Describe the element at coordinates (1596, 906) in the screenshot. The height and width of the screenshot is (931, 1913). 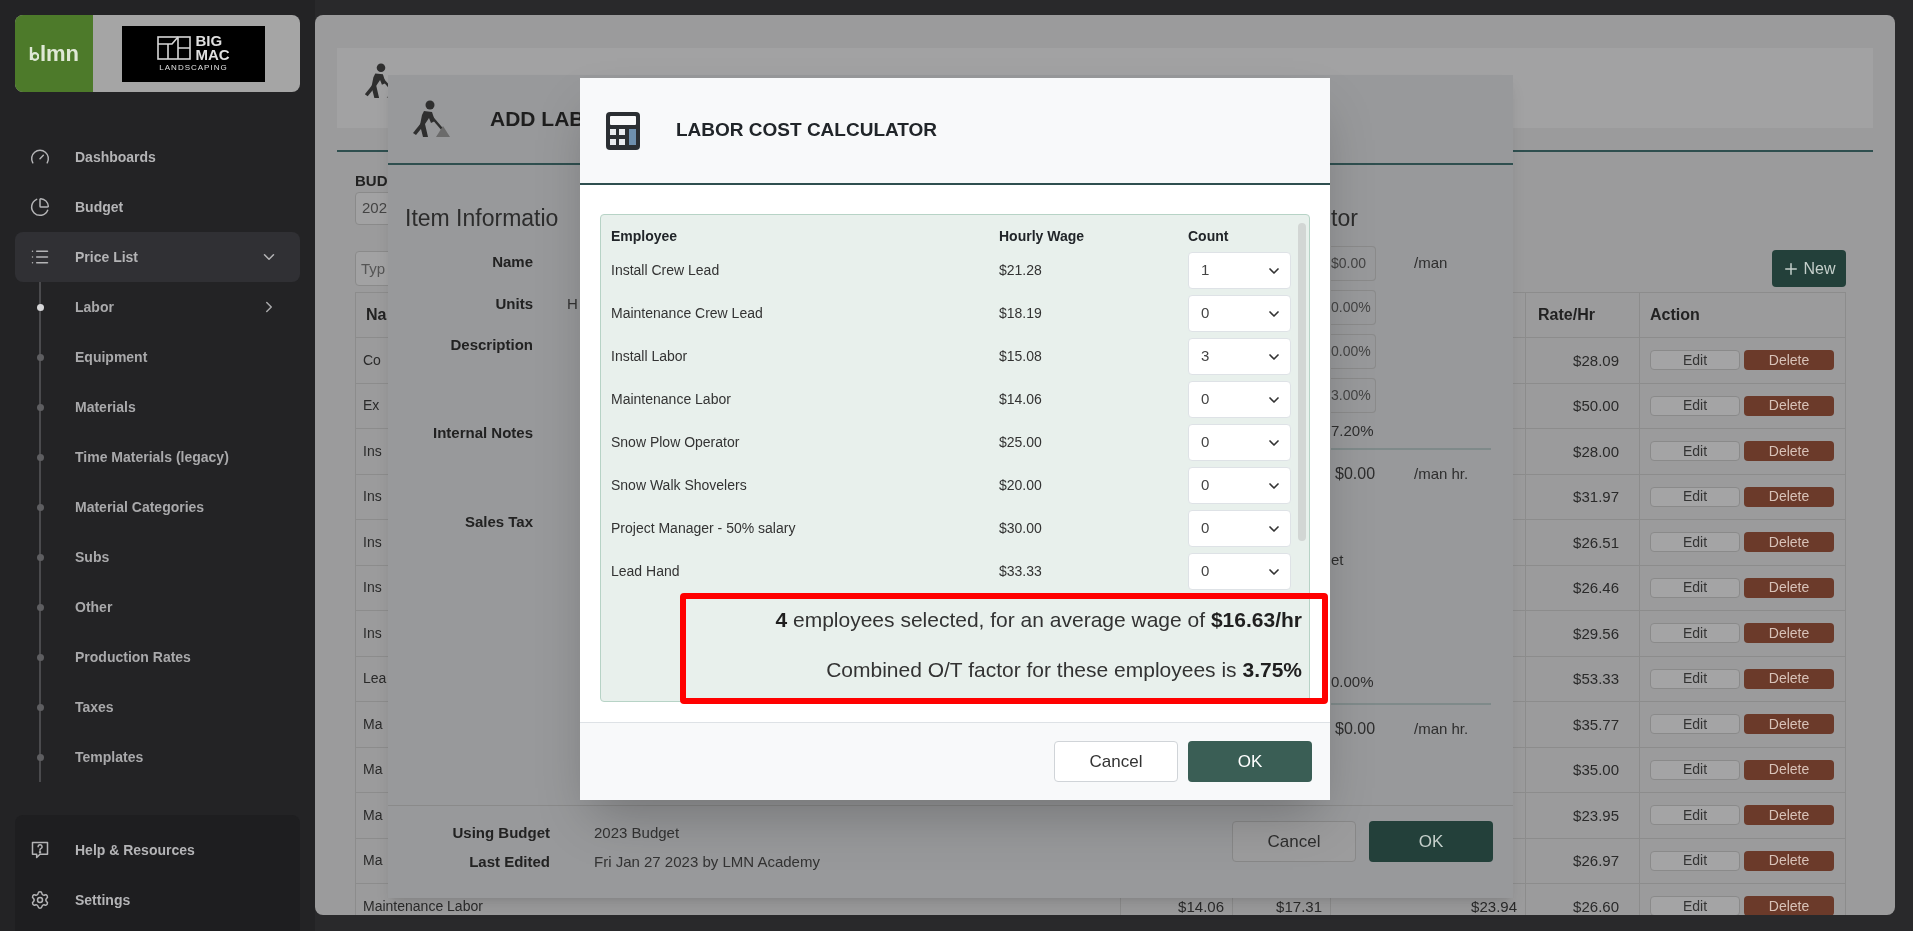
I see `table-cell: $26.60` at that location.